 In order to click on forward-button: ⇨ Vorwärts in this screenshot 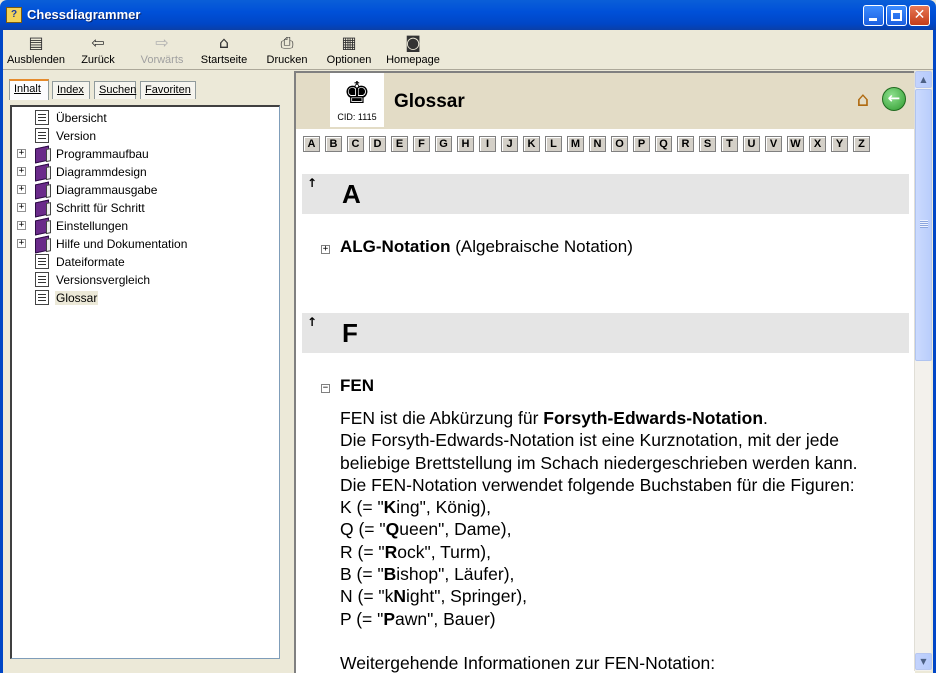, I will do `click(162, 50)`.